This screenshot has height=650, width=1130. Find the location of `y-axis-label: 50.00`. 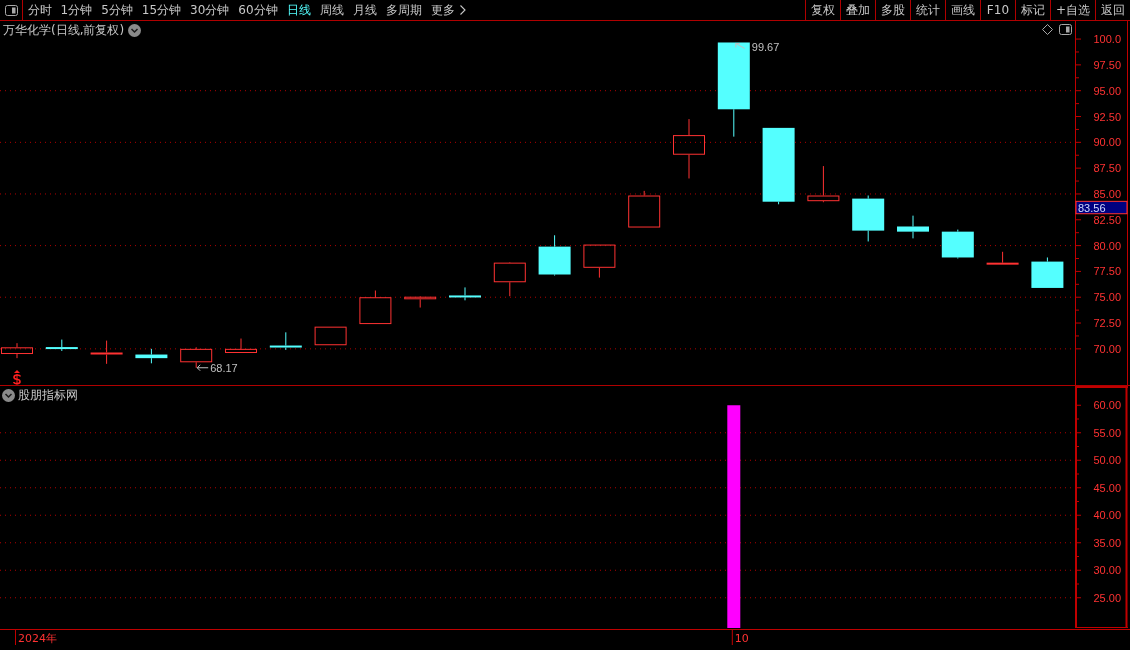

y-axis-label: 50.00 is located at coordinates (1107, 460).